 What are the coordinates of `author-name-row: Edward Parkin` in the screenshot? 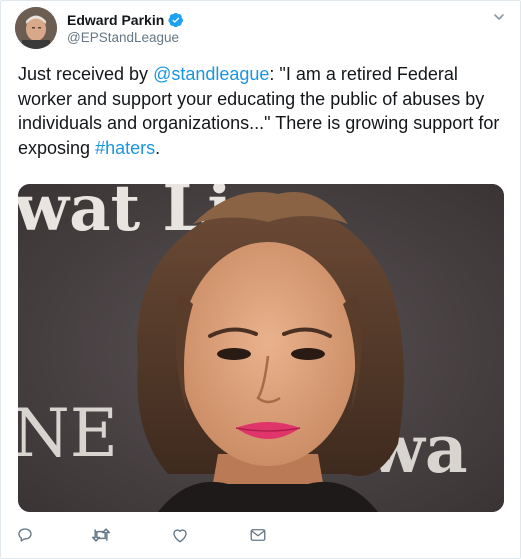 It's located at (125, 20).